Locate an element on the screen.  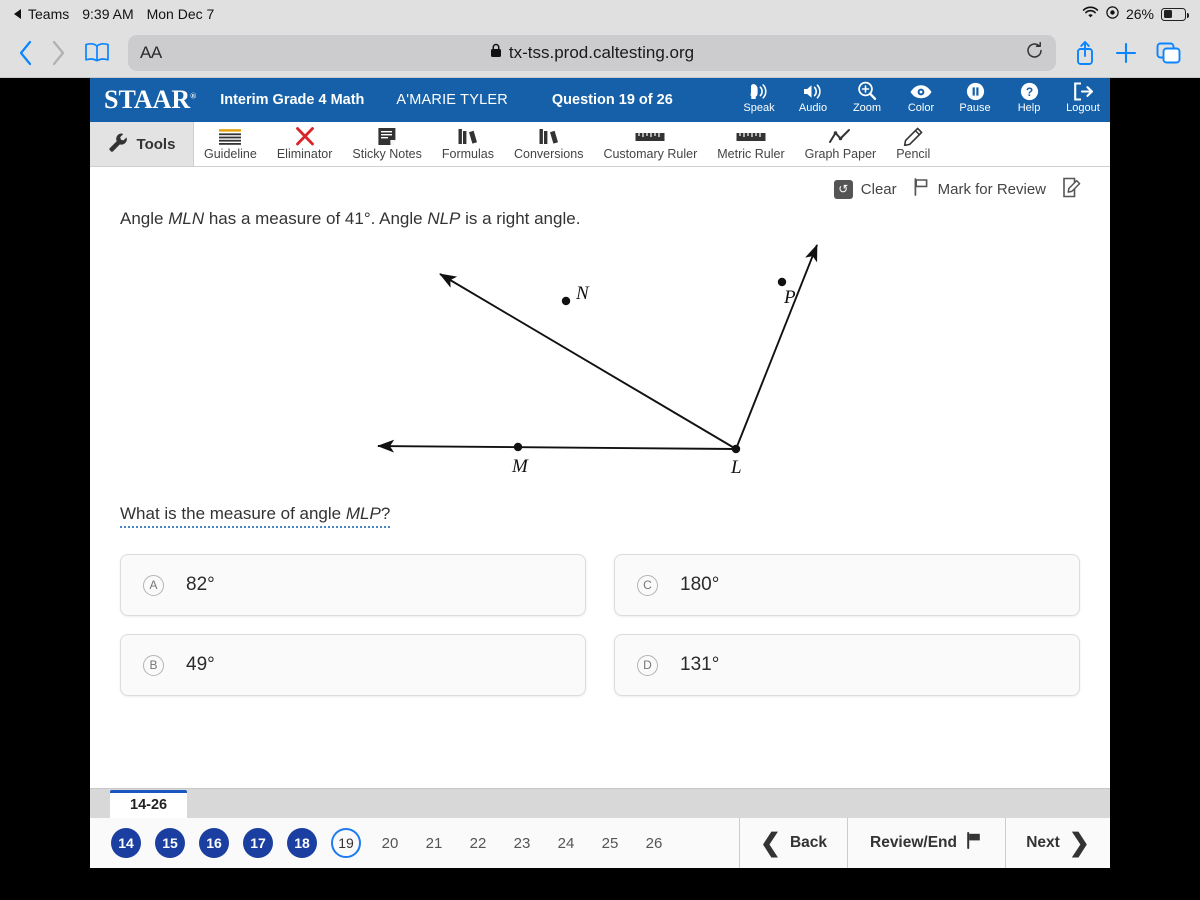
header-tool-label: Logout is located at coordinates (1083, 108).